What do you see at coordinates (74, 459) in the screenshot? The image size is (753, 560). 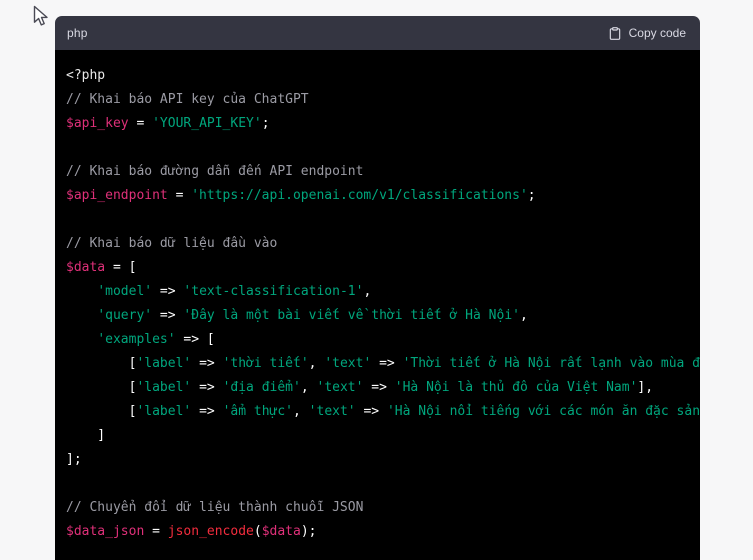 I see `code-line: ];` at bounding box center [74, 459].